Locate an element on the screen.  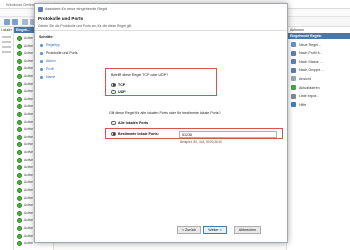
view-icon is located at coordinates (293, 79).